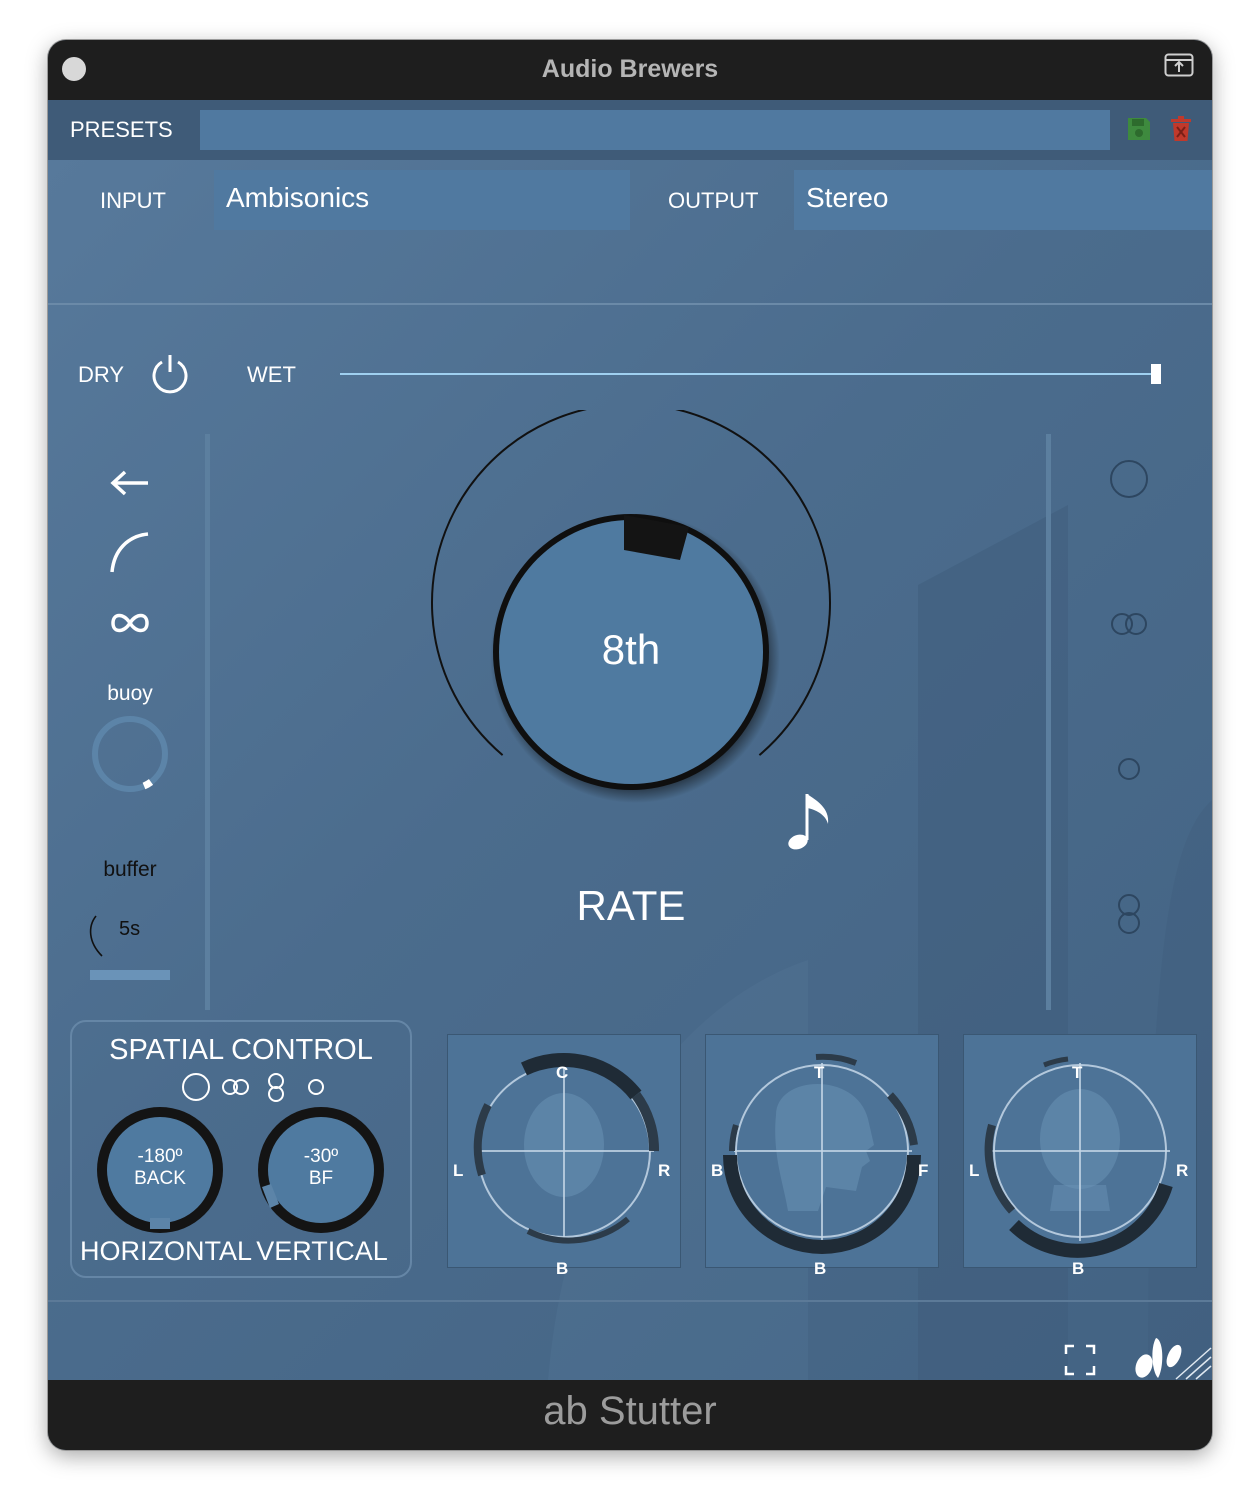  I want to click on share-icon, so click(1179, 66).